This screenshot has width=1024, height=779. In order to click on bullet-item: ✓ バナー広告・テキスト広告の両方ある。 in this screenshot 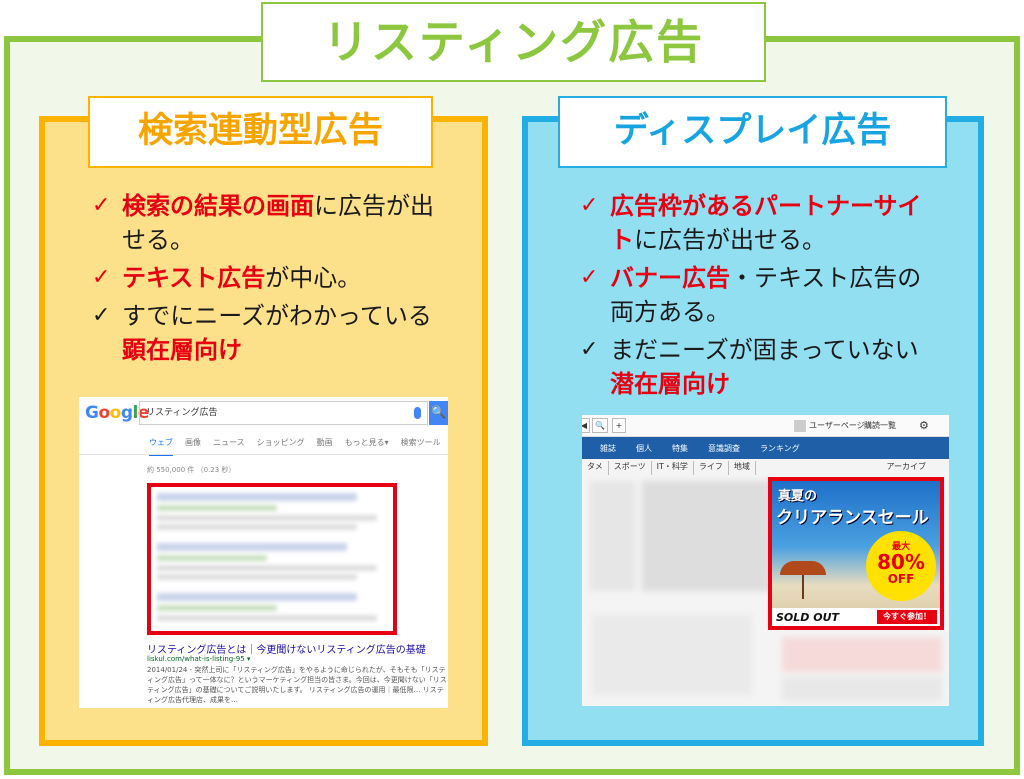, I will do `click(755, 295)`.